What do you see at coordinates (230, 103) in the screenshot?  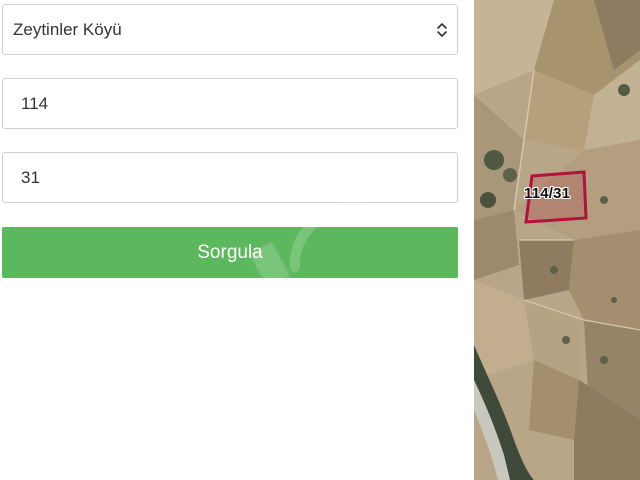 I see `ada-input: 114` at bounding box center [230, 103].